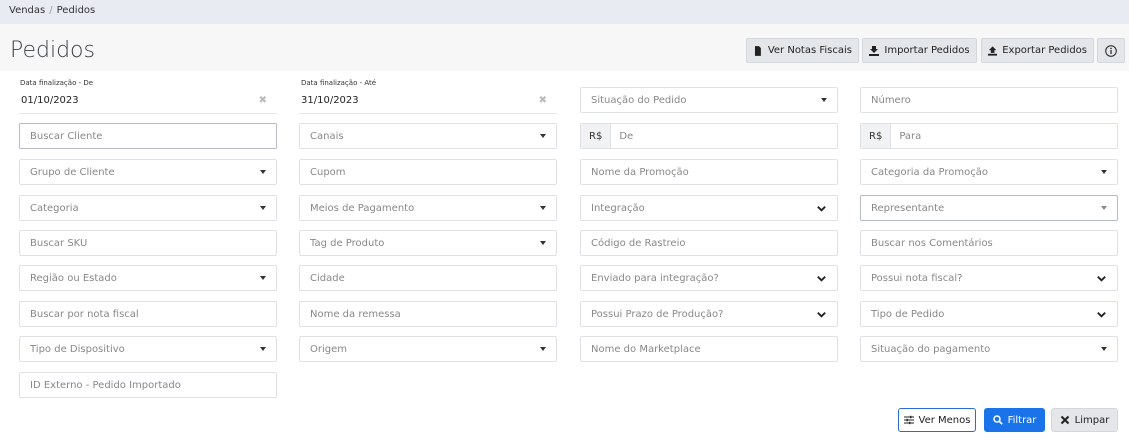 This screenshot has height=442, width=1129. Describe the element at coordinates (989, 208) in the screenshot. I see `representative-select: Representante` at that location.